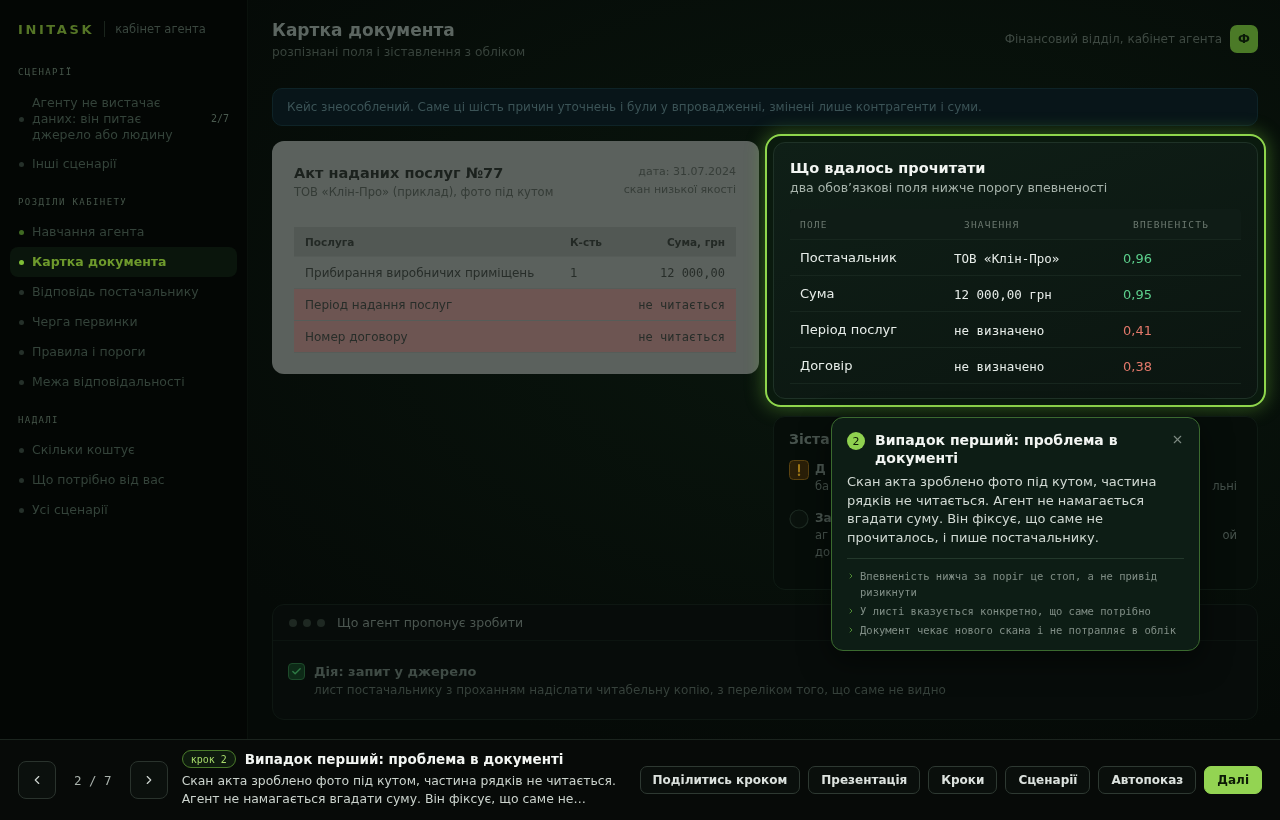 This screenshot has height=820, width=1280. Describe the element at coordinates (799, 470) in the screenshot. I see `warning-icon` at that location.